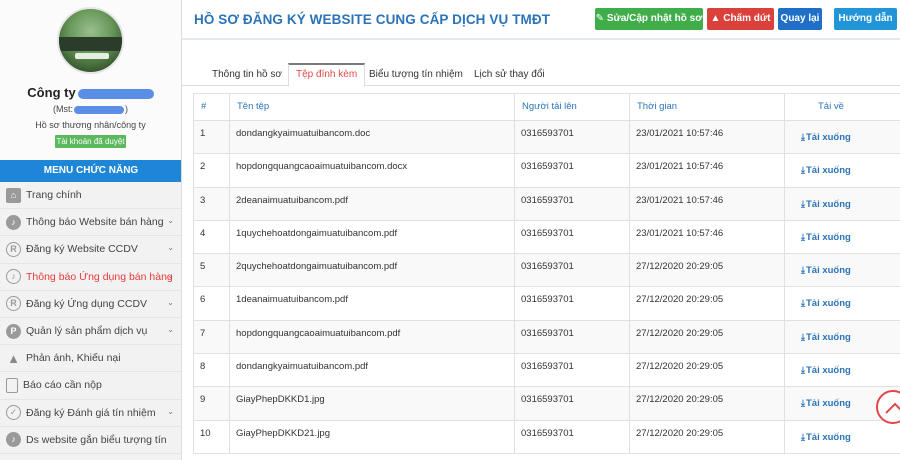 The width and height of the screenshot is (900, 460). Describe the element at coordinates (740, 19) in the screenshot. I see `terminate-button: ▲ Chấm dứt` at that location.